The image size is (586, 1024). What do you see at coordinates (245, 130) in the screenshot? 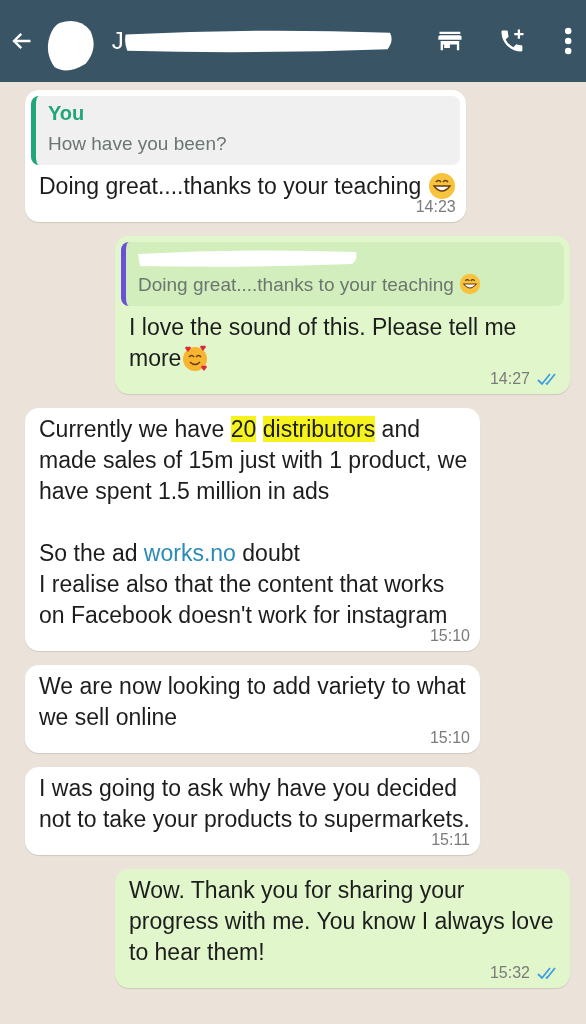
I see `quoted-message: You How have you been?` at bounding box center [245, 130].